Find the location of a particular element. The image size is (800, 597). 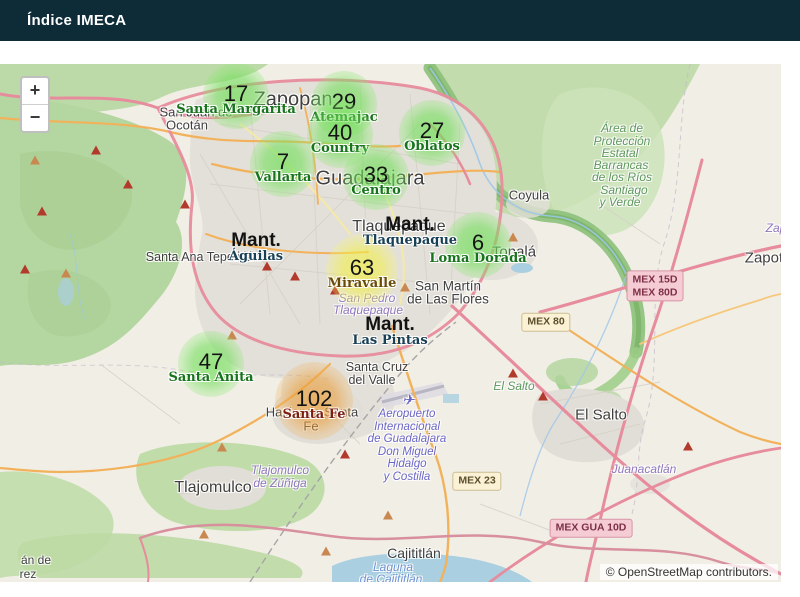

zoom-out-button: − is located at coordinates (35, 117).